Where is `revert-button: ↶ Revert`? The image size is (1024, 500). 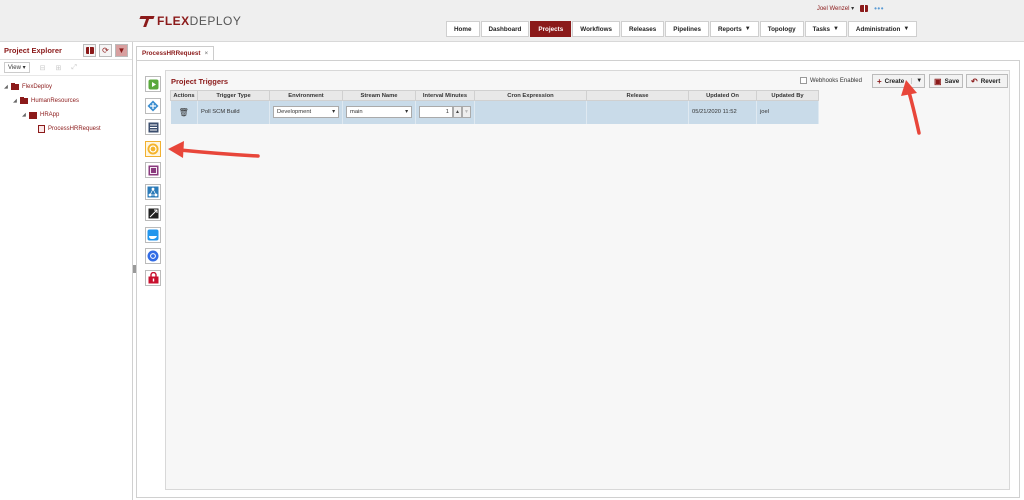 revert-button: ↶ Revert is located at coordinates (987, 81).